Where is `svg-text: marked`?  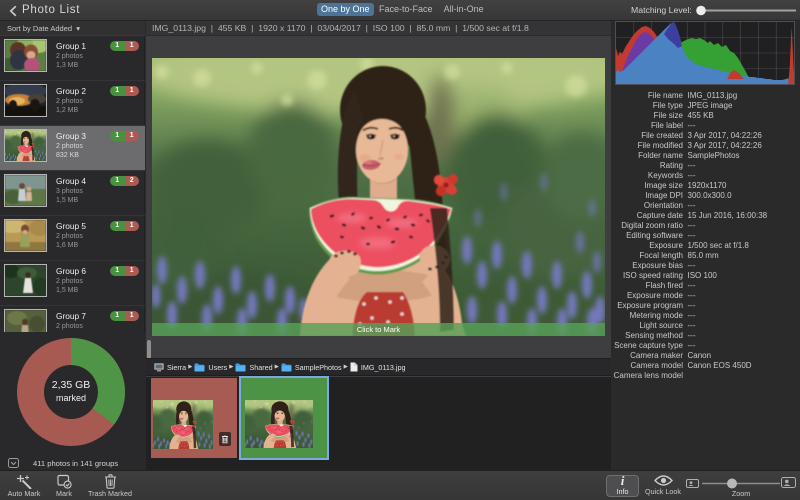
svg-text: marked is located at coordinates (71, 398).